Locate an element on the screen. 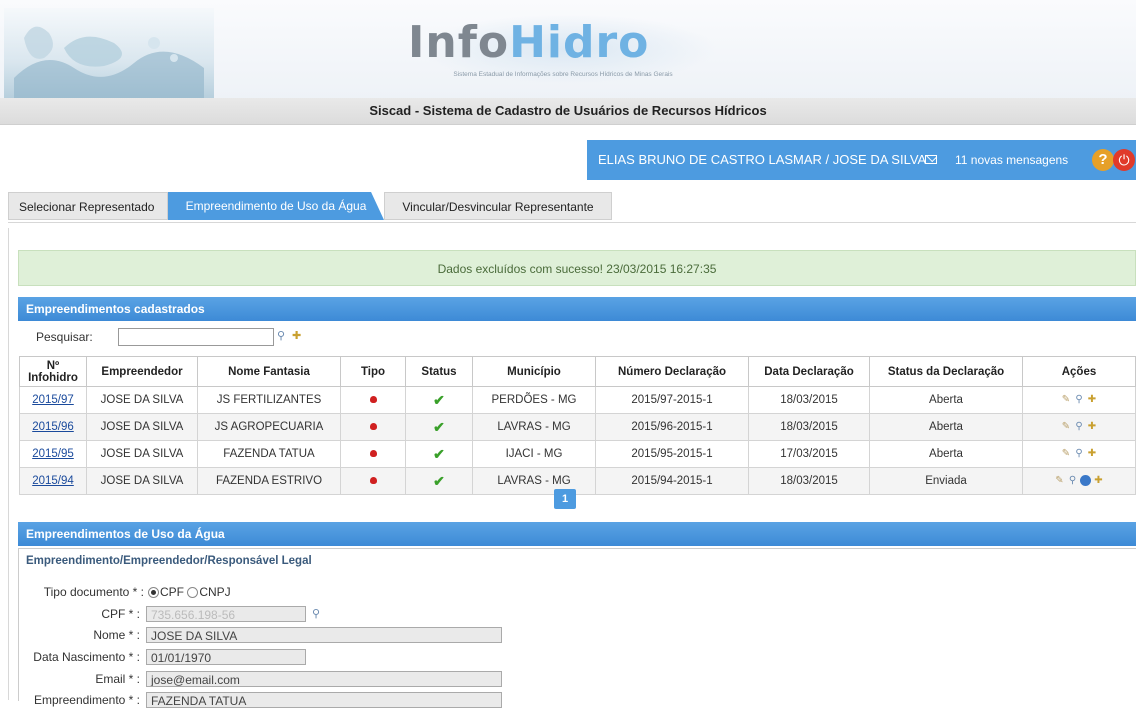  tab-vincular-representante: Vincular/Desvincular Representante is located at coordinates (498, 206).